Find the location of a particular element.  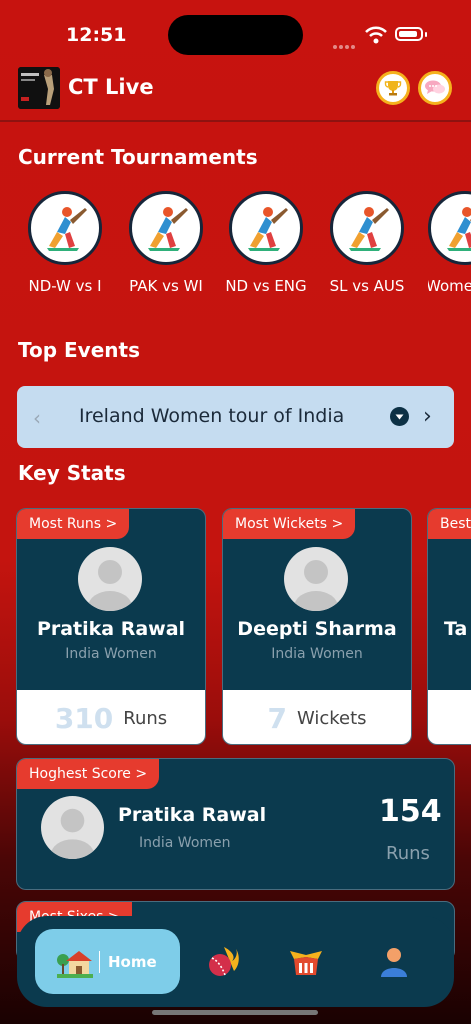

chat-icon is located at coordinates (435, 88).